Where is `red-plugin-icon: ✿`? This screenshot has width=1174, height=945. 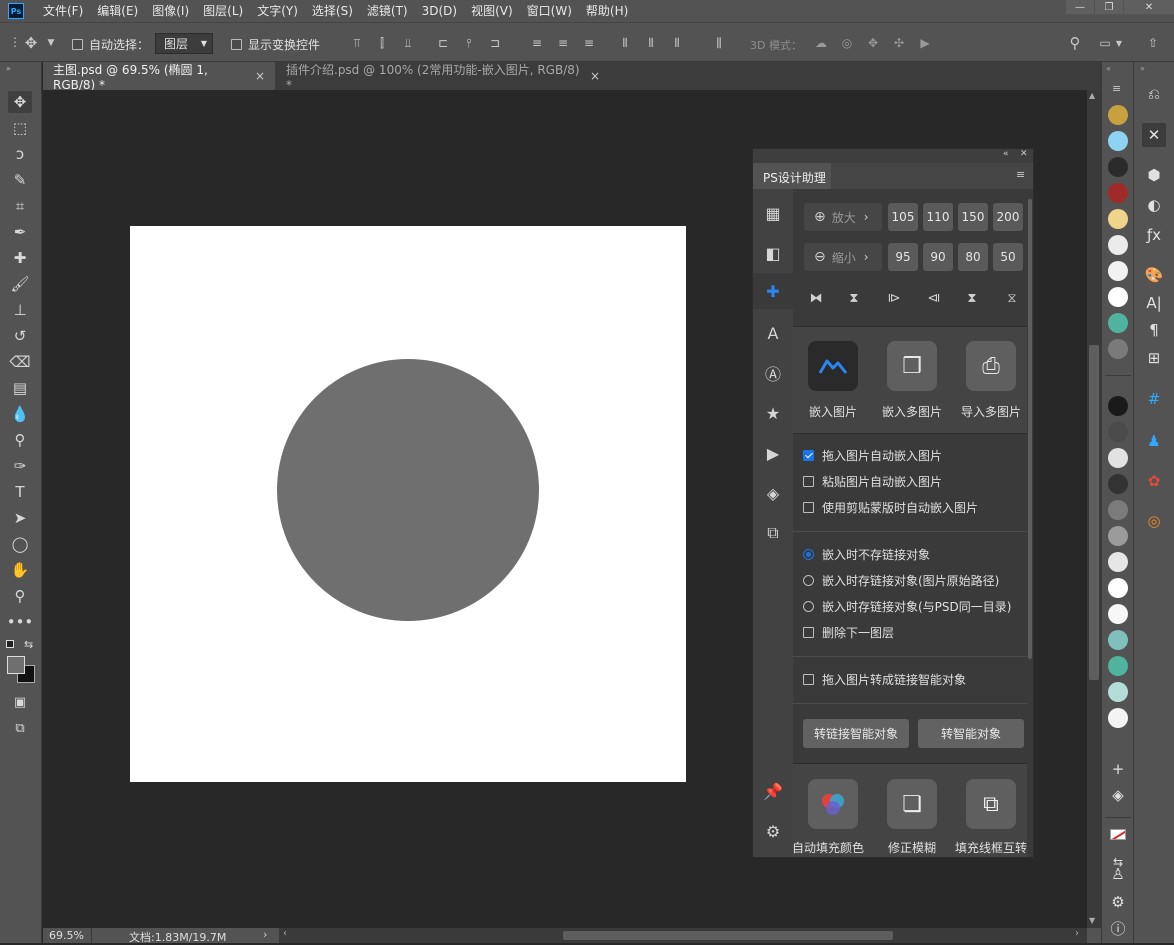
red-plugin-icon: ✿ is located at coordinates (1154, 481).